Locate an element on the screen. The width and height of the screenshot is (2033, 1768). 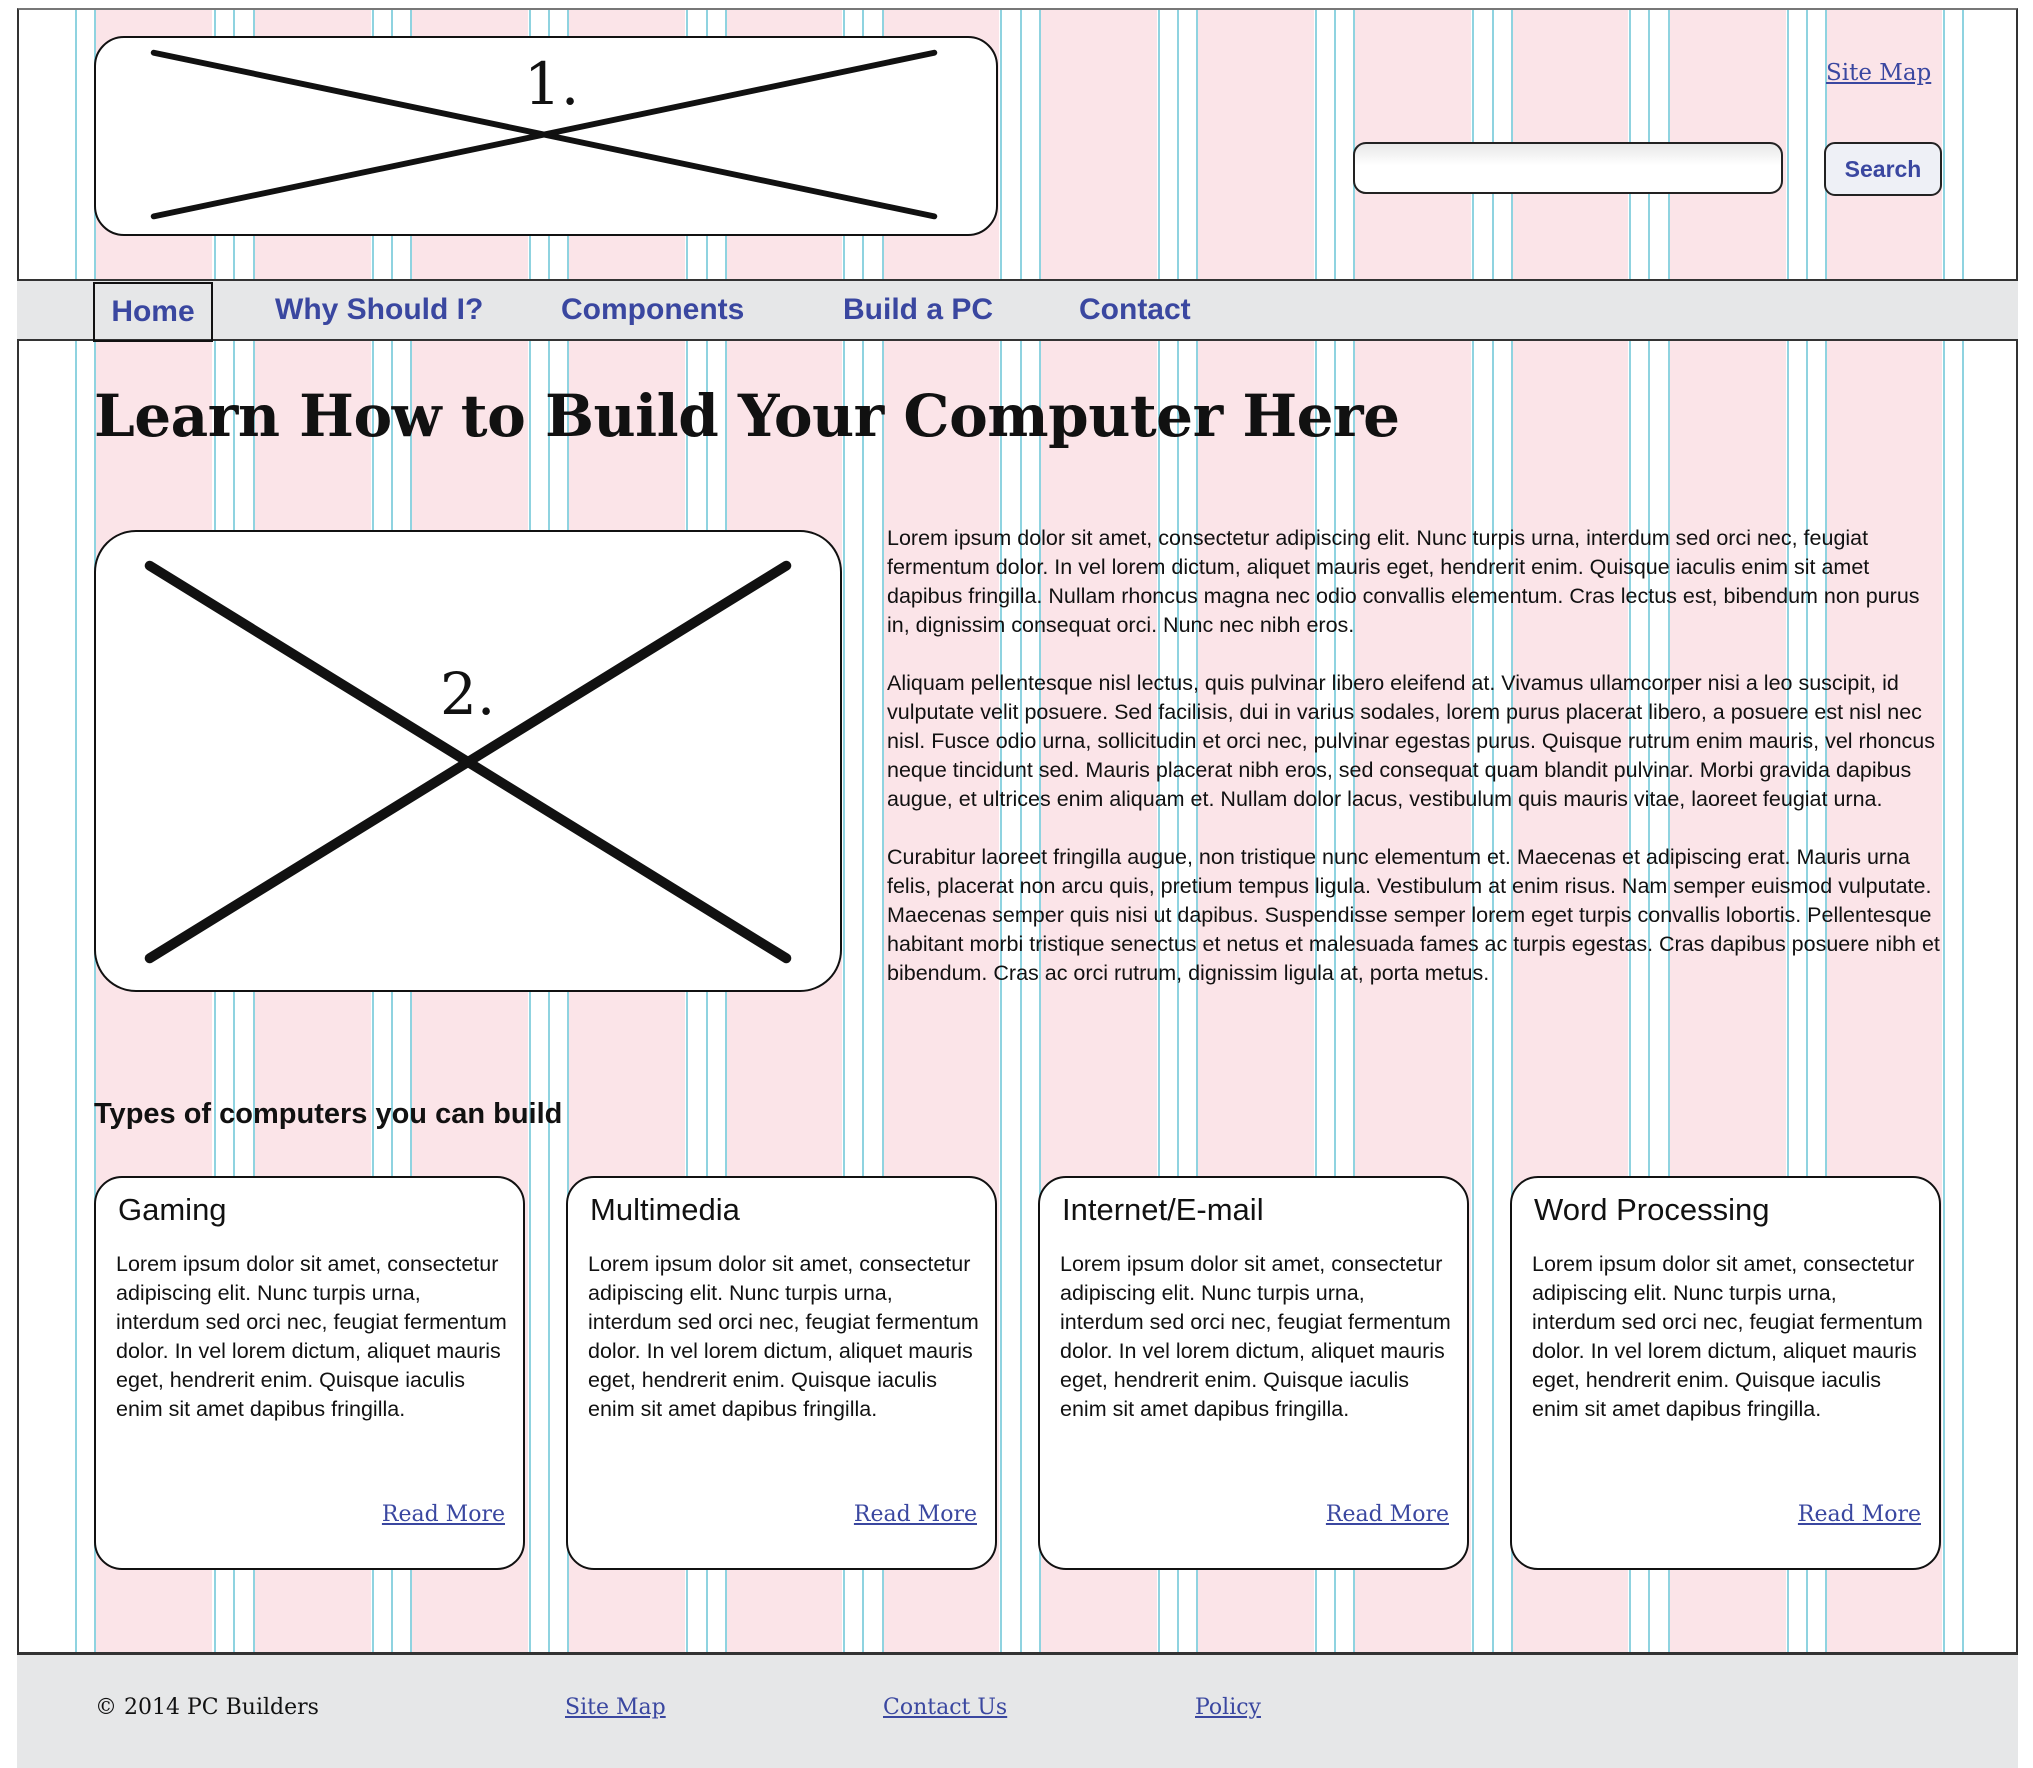
card-title: Multimedia is located at coordinates (665, 1209).